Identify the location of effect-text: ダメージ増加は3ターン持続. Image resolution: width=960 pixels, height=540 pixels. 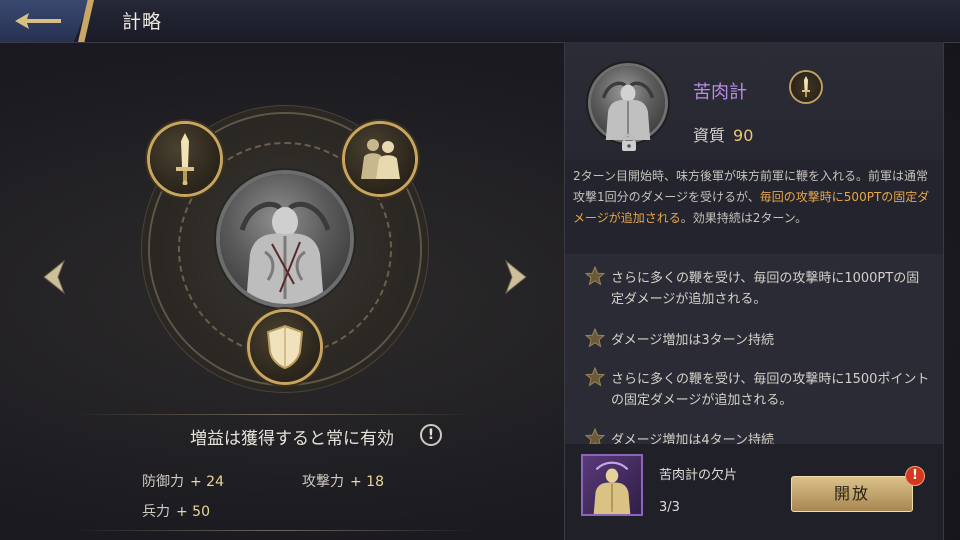
(692, 340).